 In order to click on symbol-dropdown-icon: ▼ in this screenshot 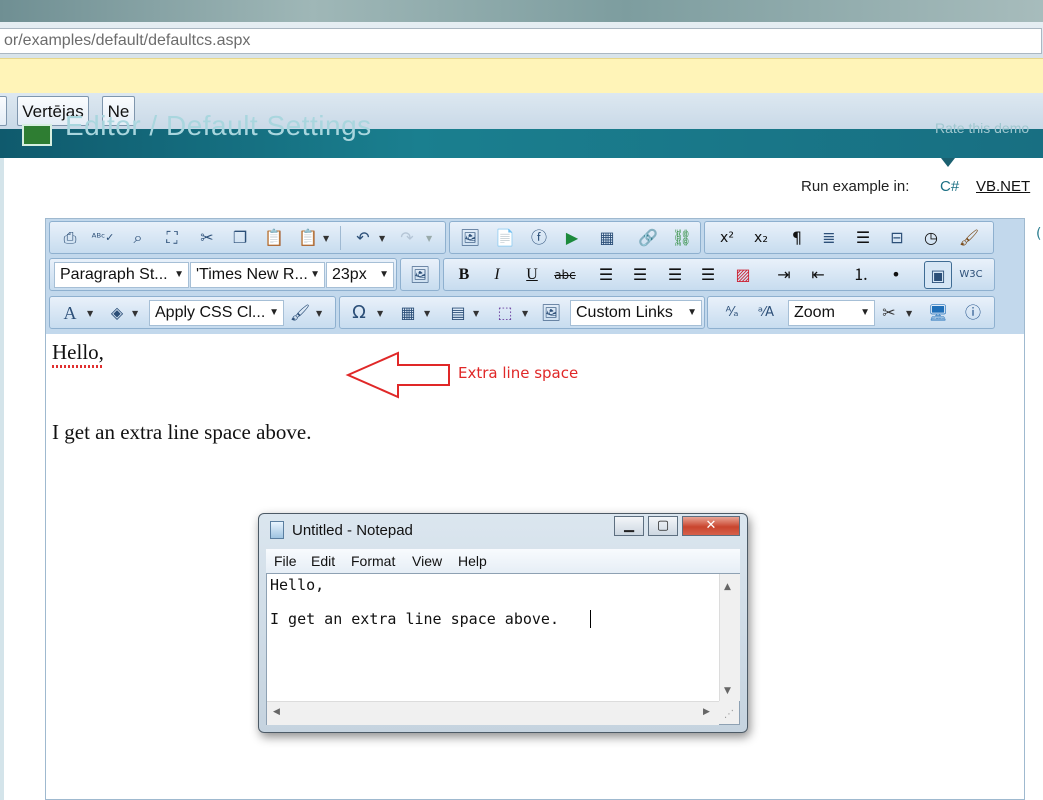, I will do `click(380, 313)`.